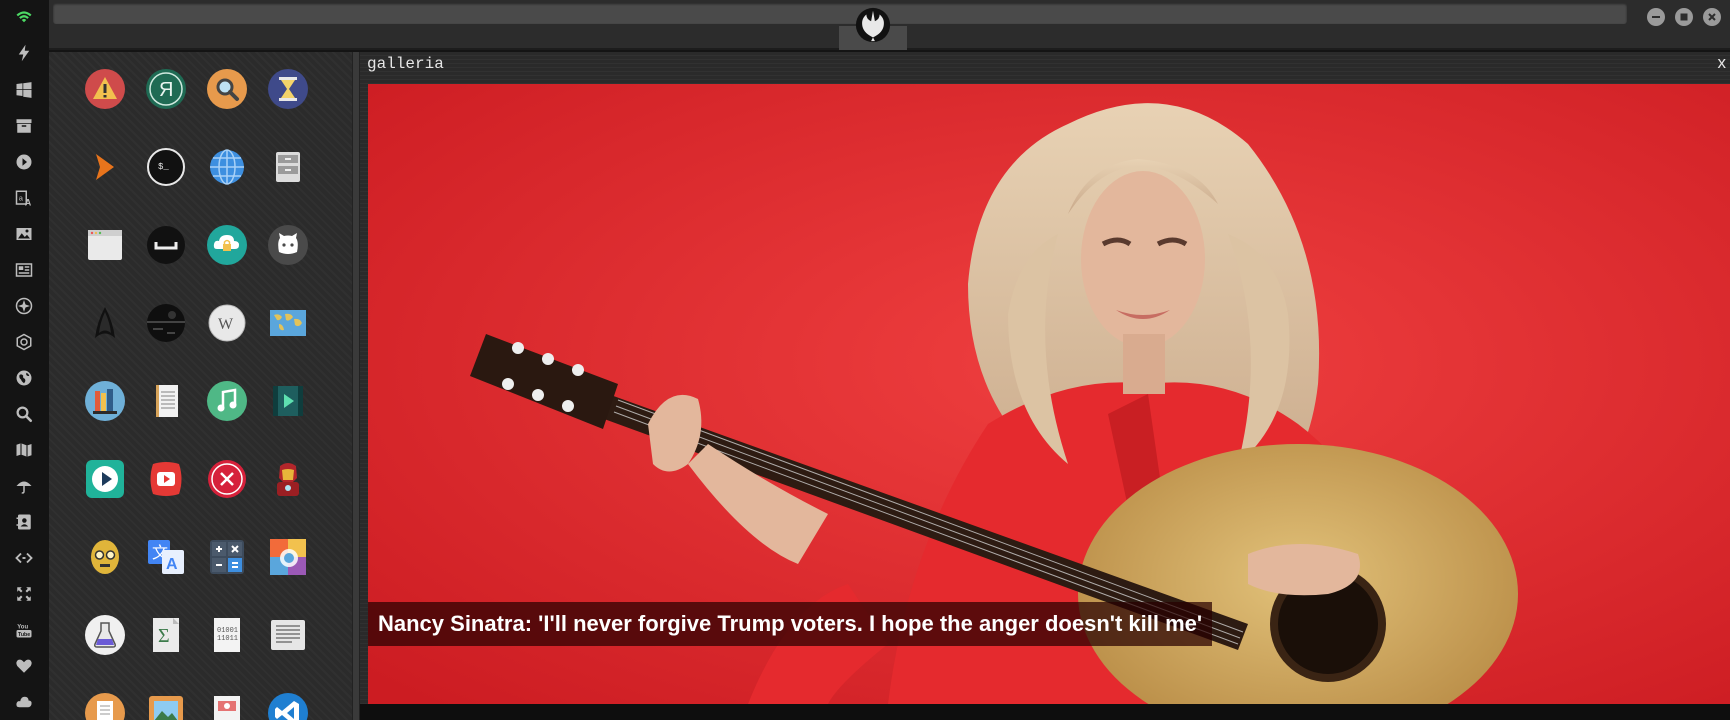  I want to click on youtube-icon: You Tube, so click(24, 630).